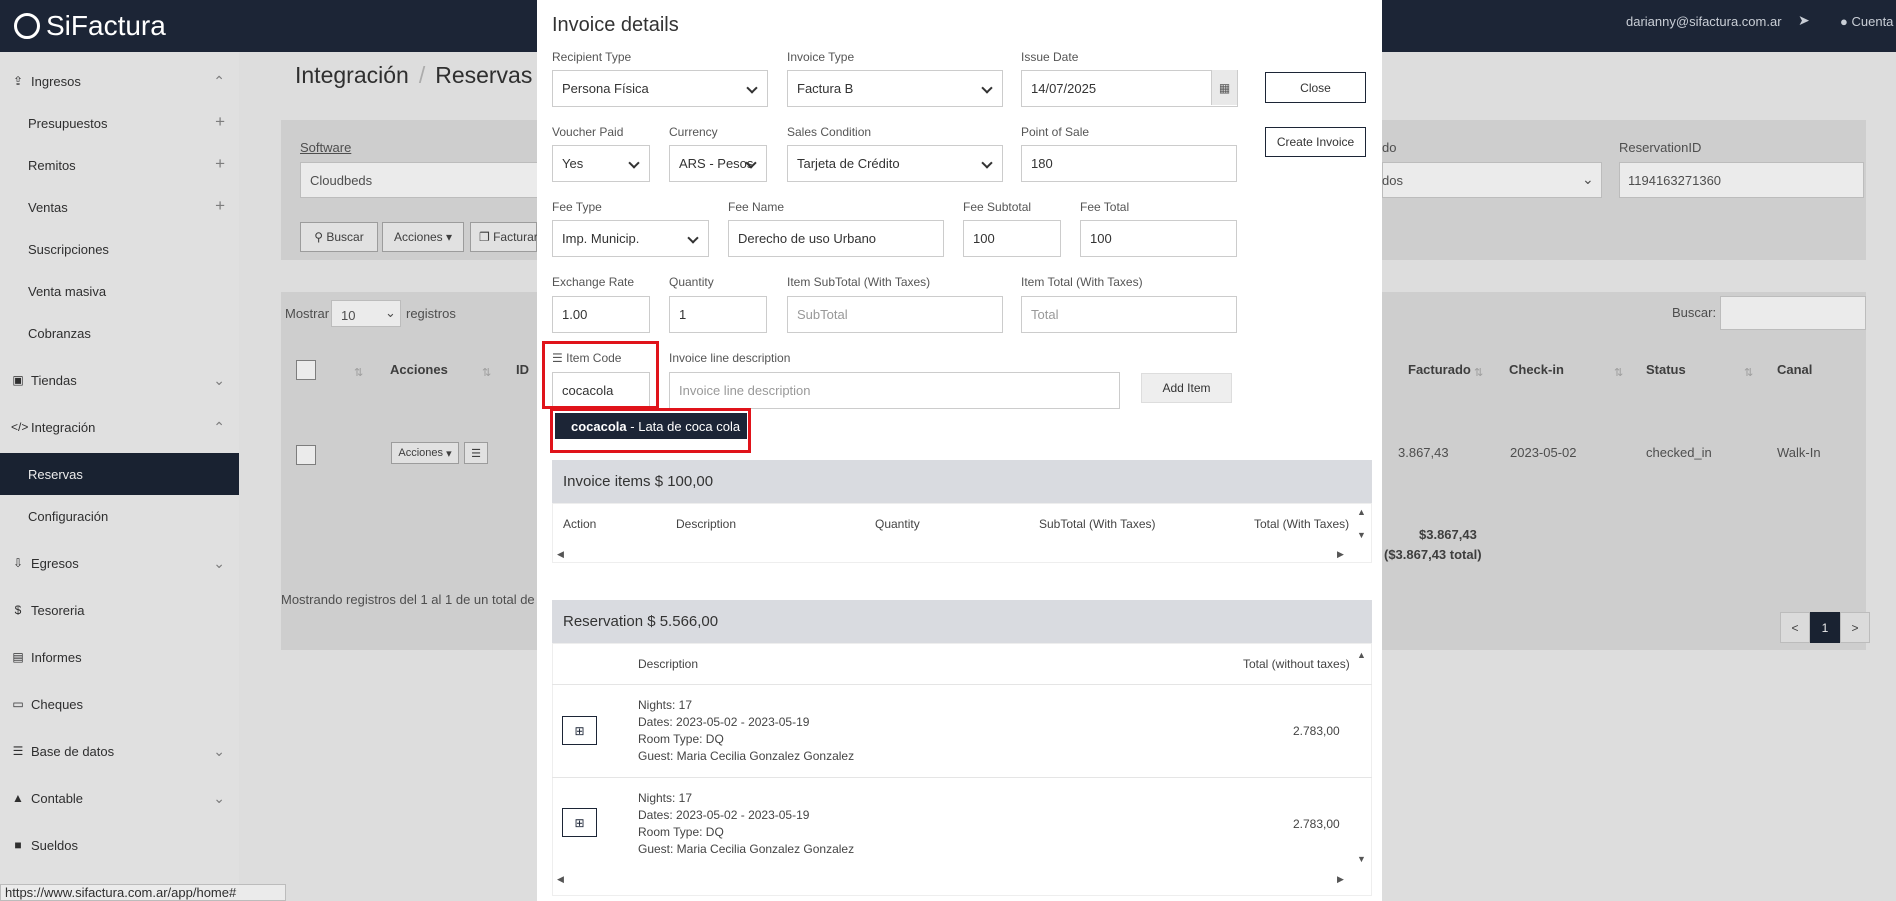 This screenshot has width=1896, height=901. Describe the element at coordinates (660, 88) in the screenshot. I see `recipient-type-select: Persona Física` at that location.